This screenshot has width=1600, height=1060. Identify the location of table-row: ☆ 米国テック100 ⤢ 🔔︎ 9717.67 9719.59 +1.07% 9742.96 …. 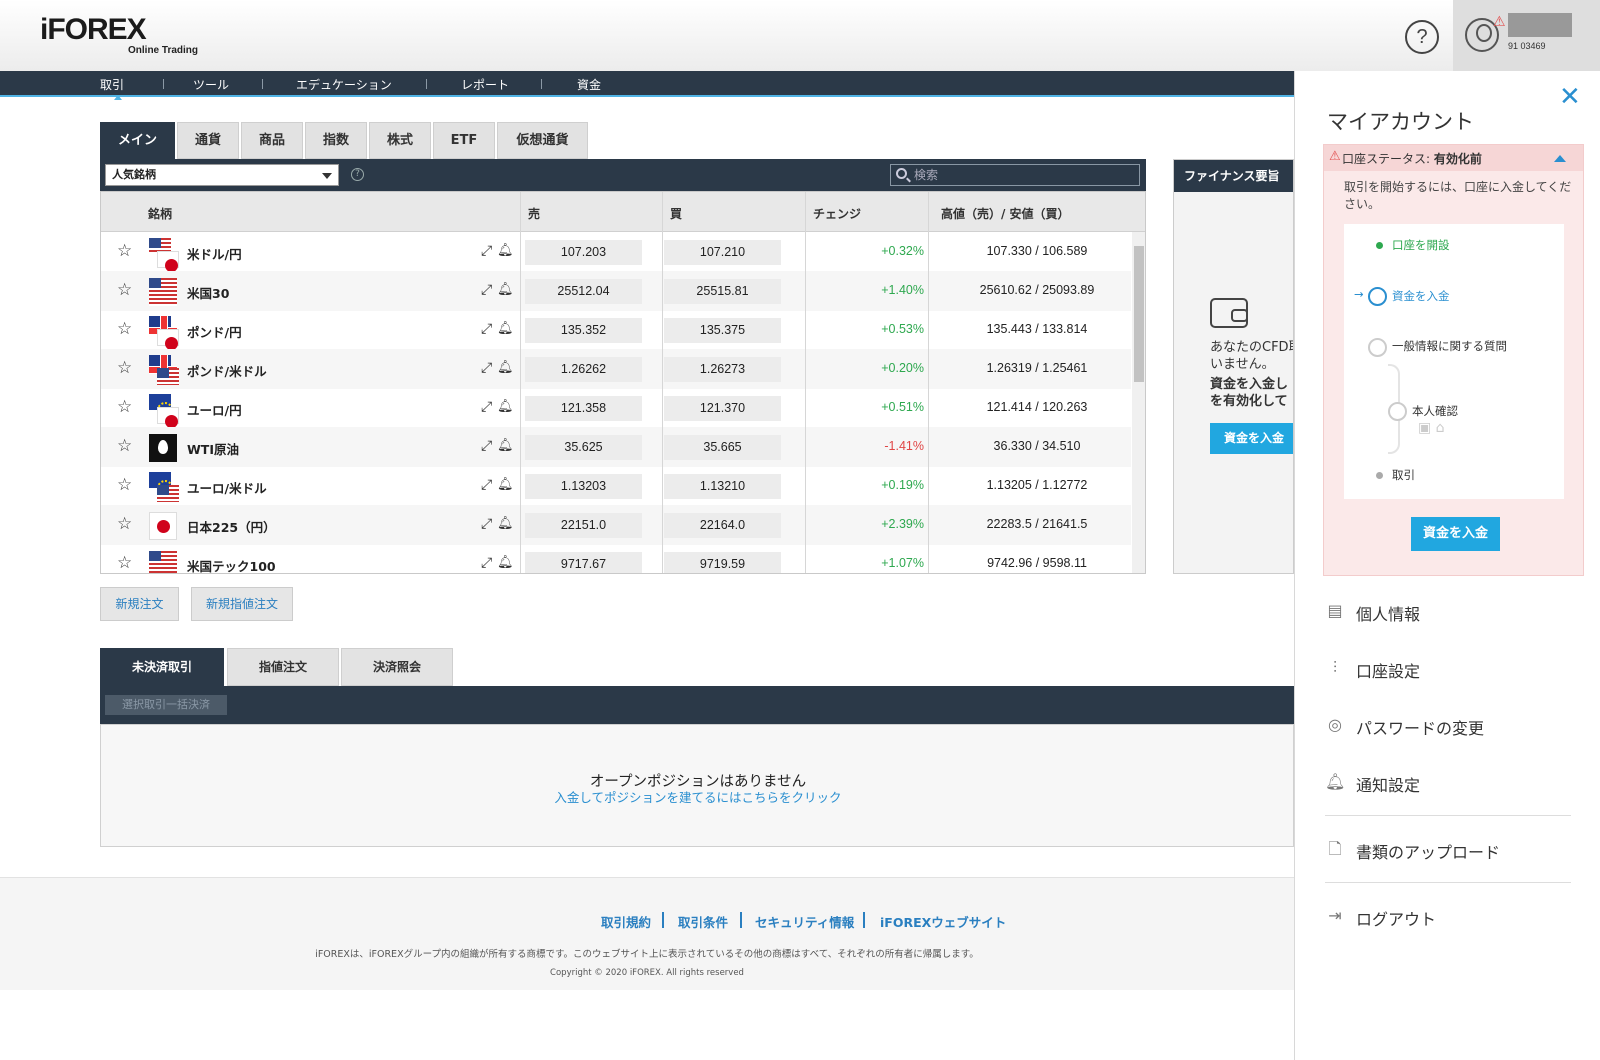
(616, 558).